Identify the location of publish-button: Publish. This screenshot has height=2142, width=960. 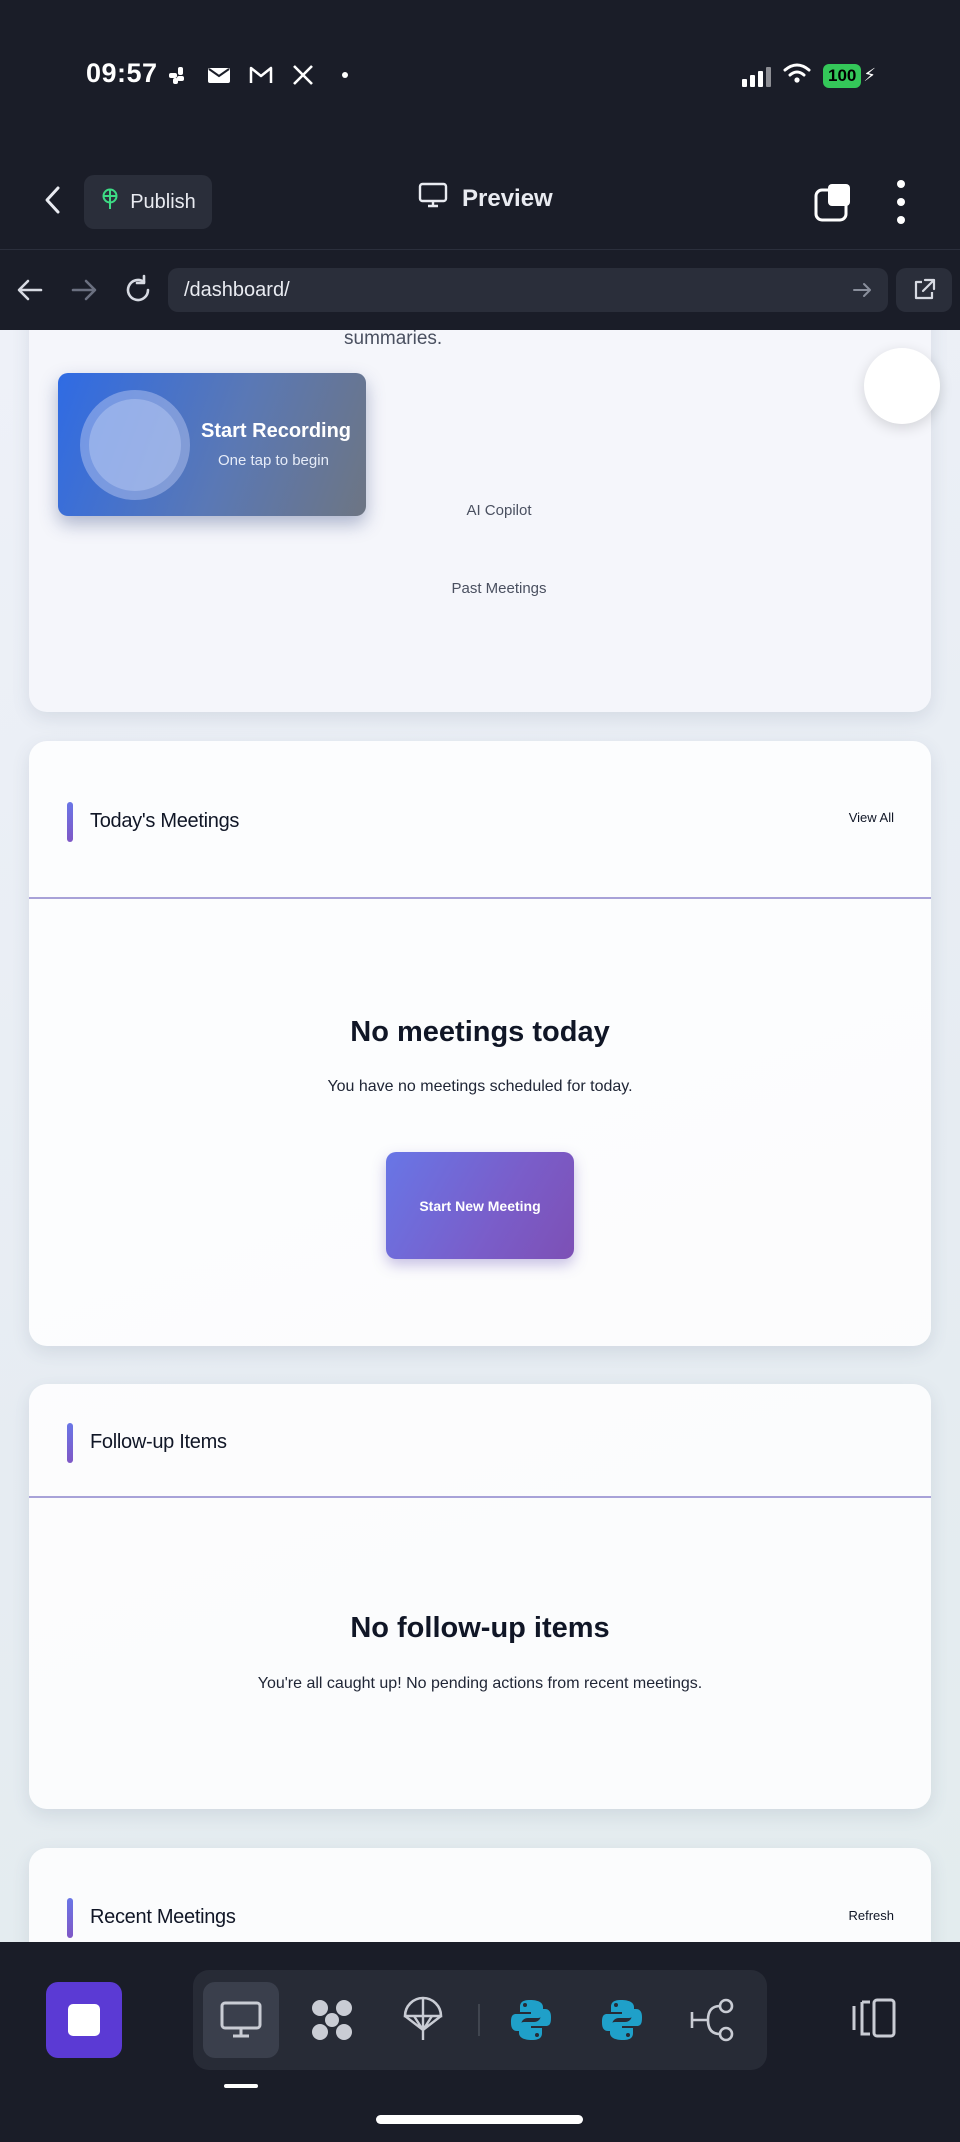
(148, 202).